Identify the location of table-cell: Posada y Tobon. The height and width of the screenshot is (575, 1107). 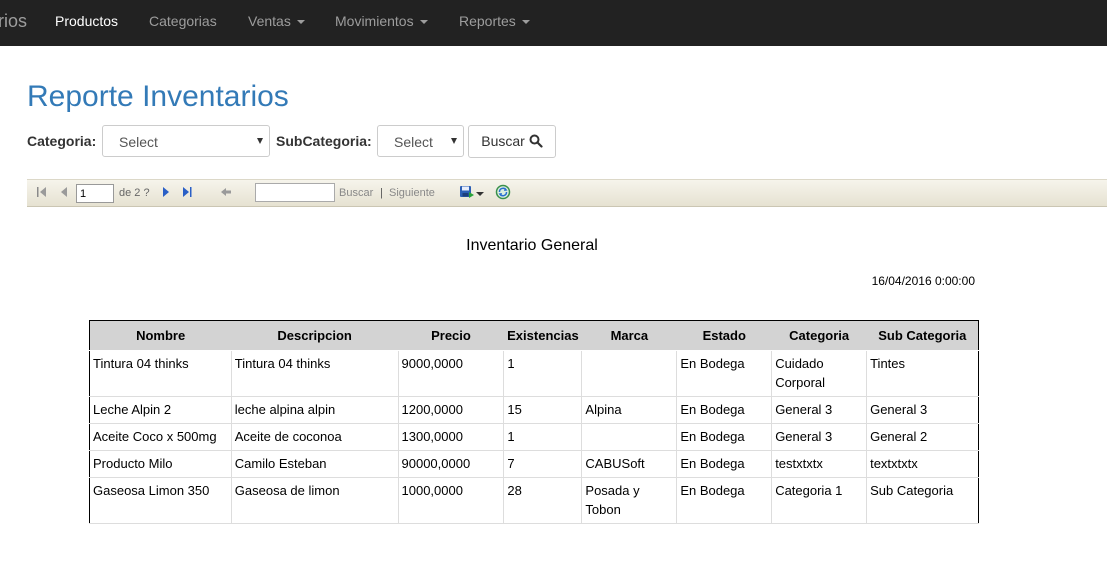
(629, 500).